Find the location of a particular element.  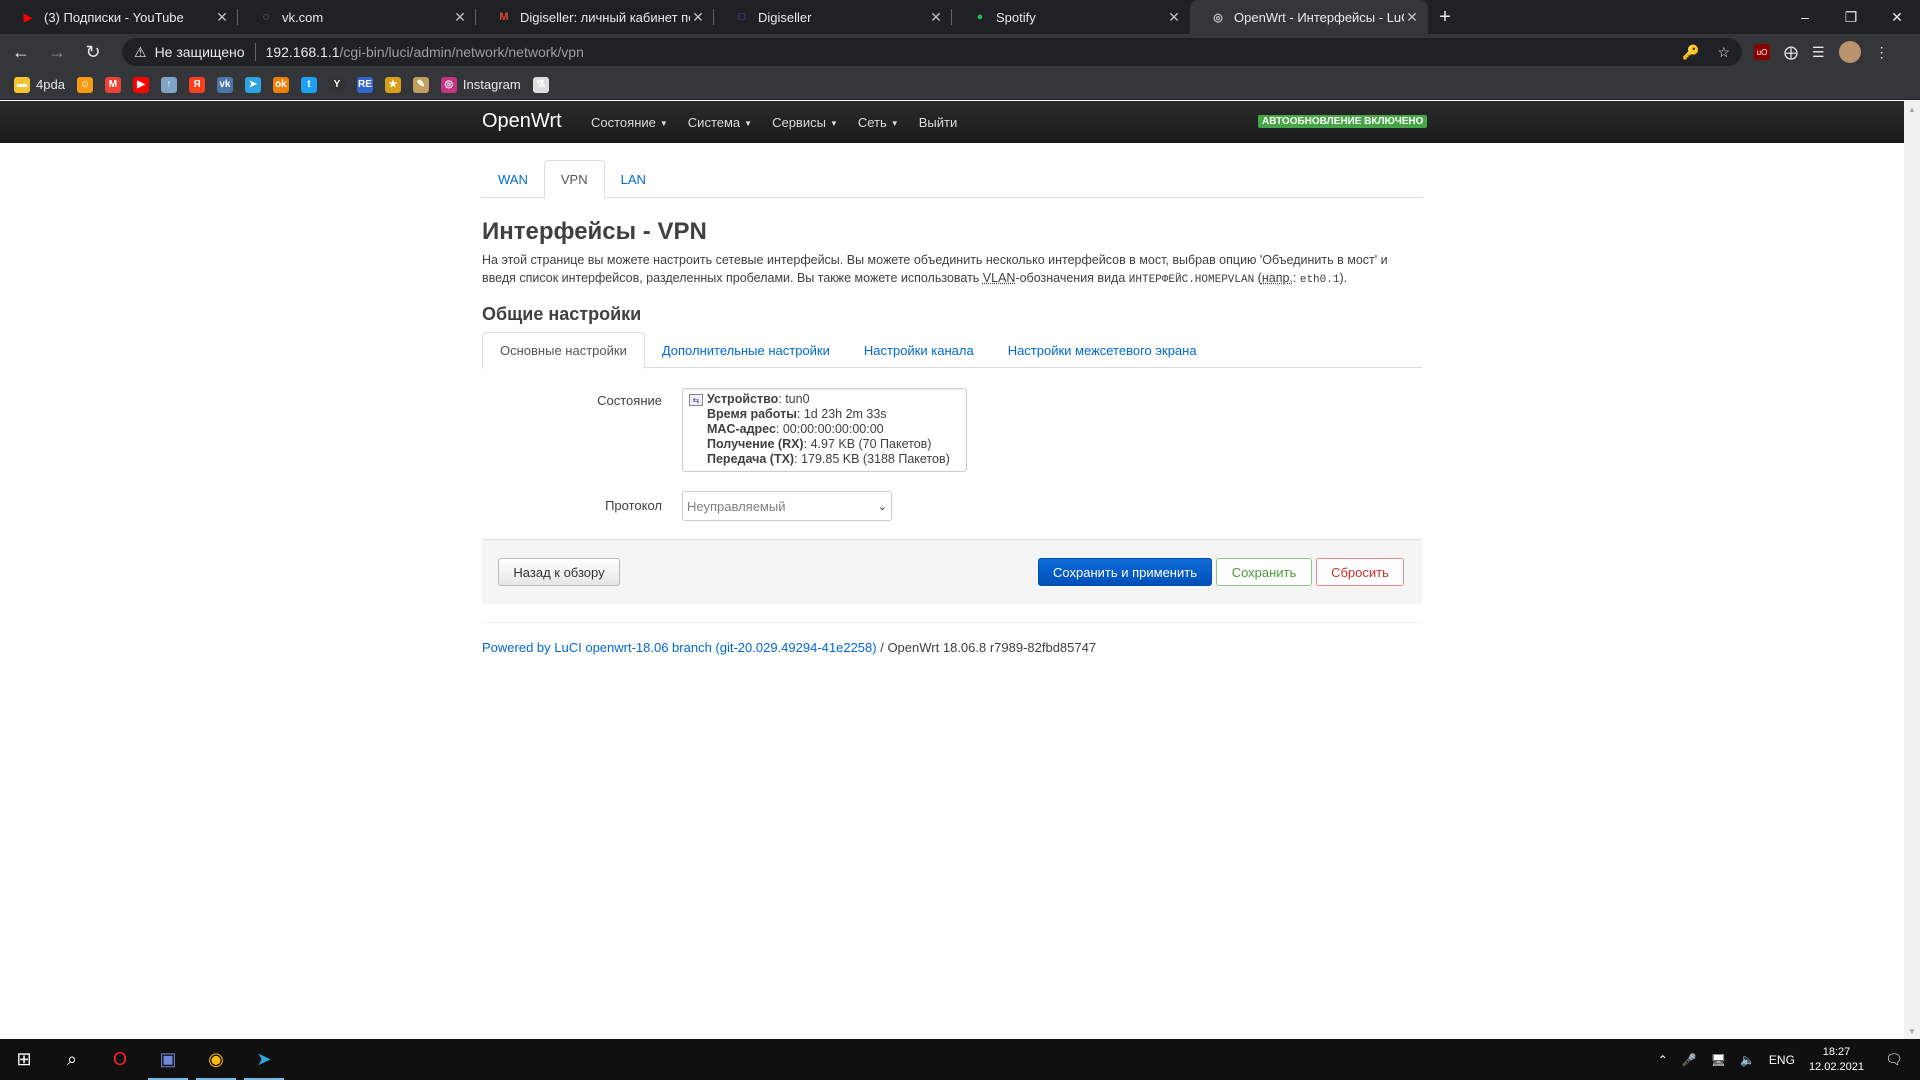

reset-button: Сбросить is located at coordinates (1360, 572).